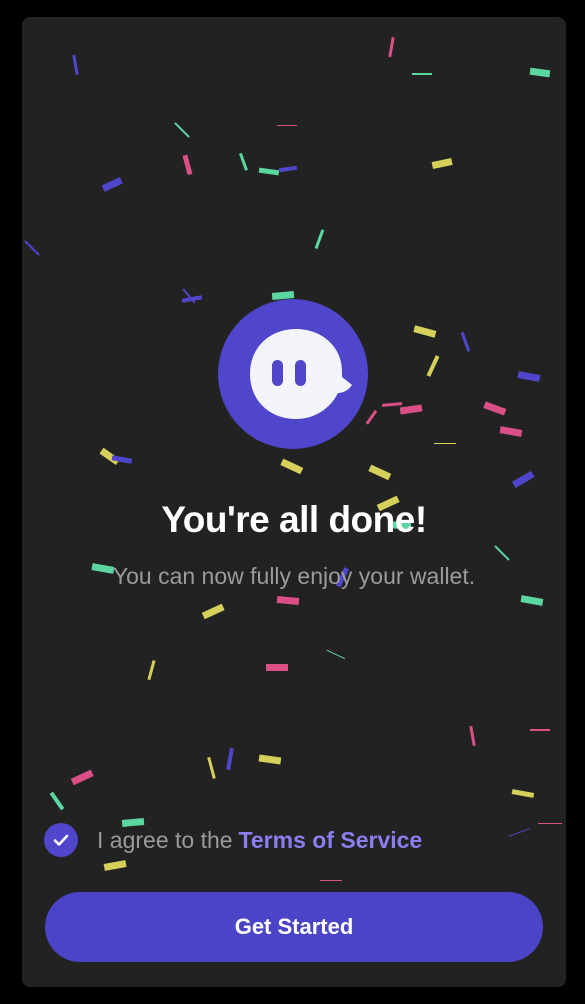  I want to click on terms-label: I agree to the Terms of Service, so click(259, 840).